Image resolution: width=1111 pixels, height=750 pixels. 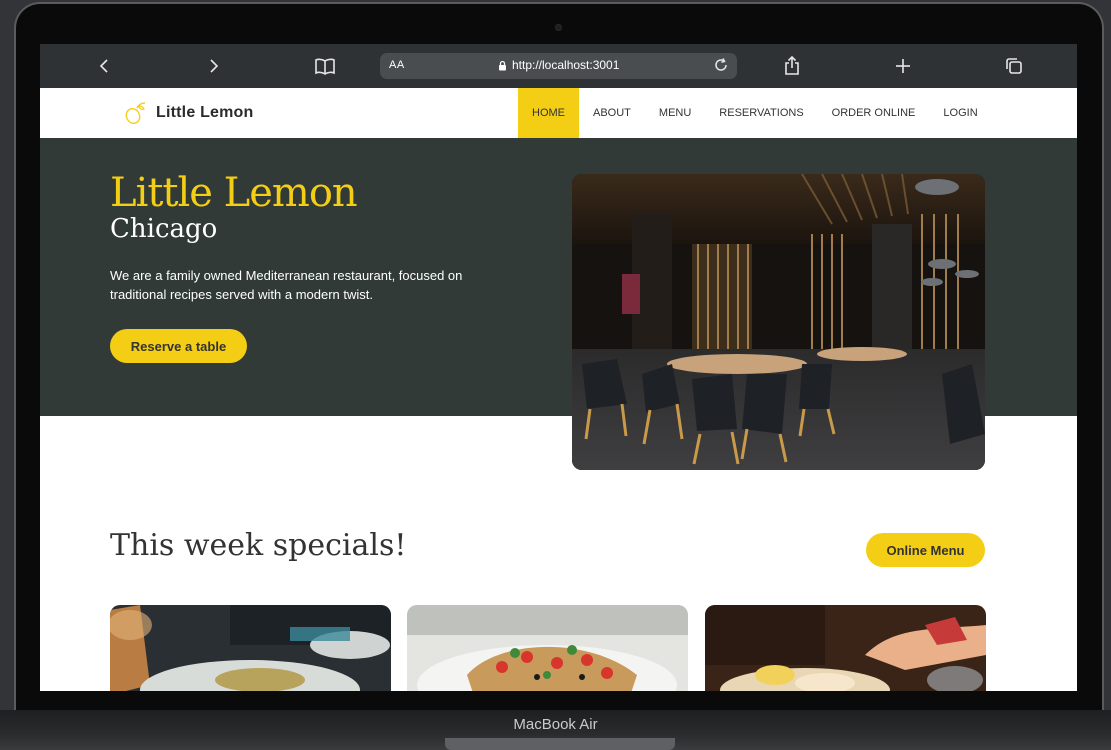 I want to click on laptop-notch, so click(x=560, y=744).